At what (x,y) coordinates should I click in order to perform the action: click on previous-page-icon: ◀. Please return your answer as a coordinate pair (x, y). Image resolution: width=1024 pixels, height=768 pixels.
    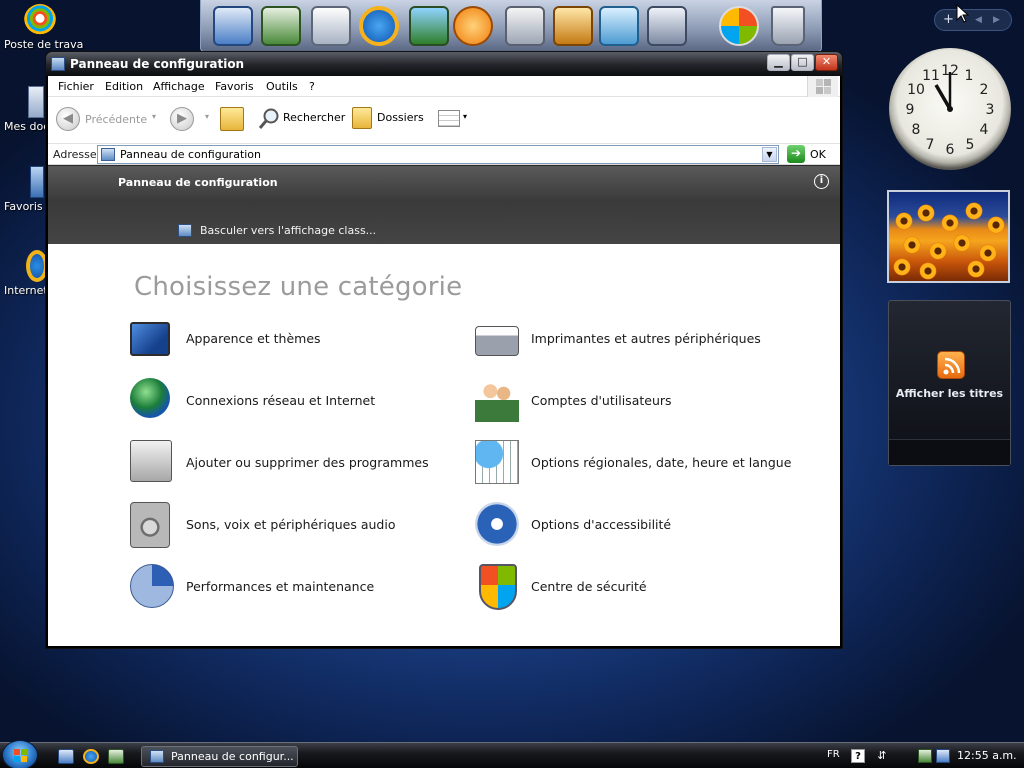
    Looking at the image, I should click on (978, 20).